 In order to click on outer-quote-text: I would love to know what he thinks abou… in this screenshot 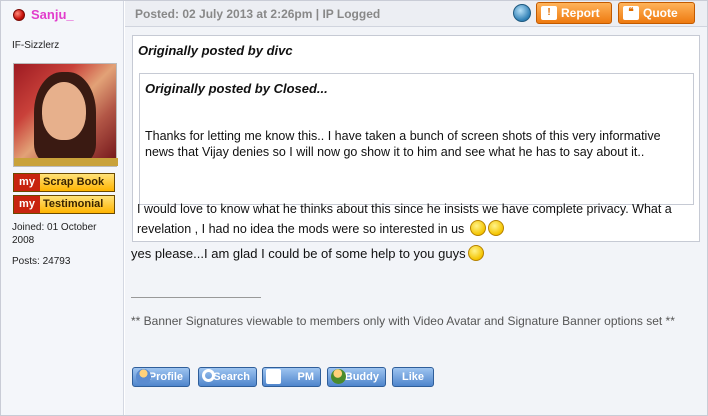, I will do `click(404, 219)`.